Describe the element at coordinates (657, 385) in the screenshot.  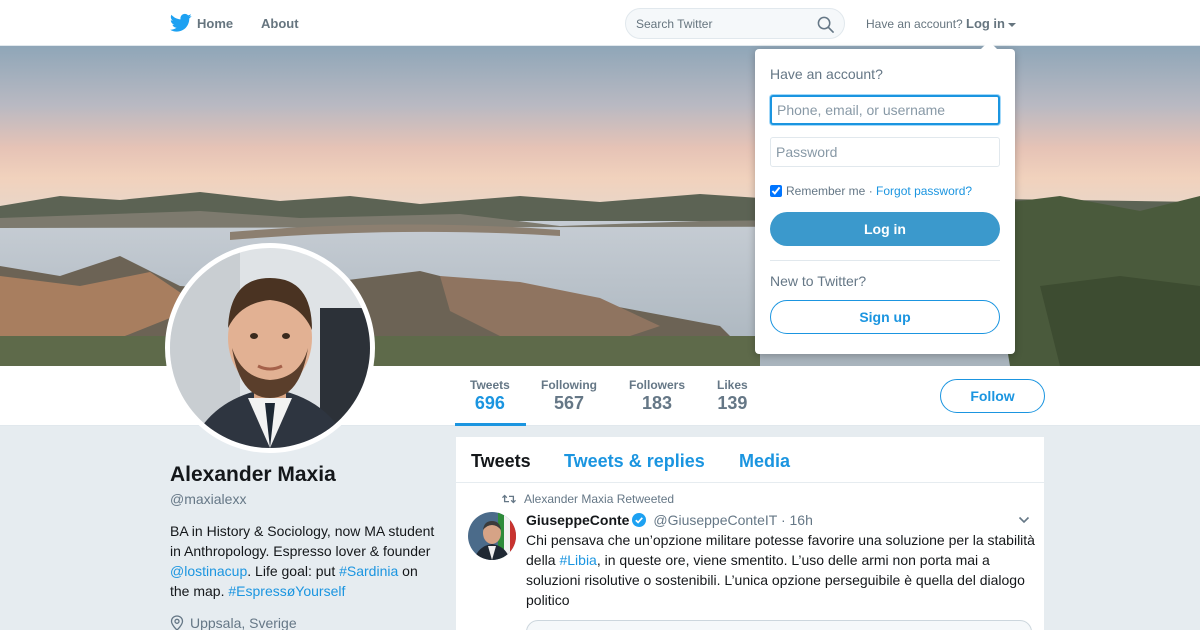
I see `stat-label: Followers` at that location.